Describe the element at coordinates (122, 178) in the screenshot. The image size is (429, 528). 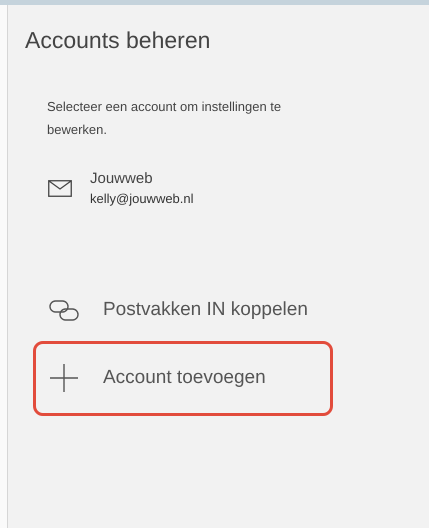
I see `account-name: Jouwweb` at that location.